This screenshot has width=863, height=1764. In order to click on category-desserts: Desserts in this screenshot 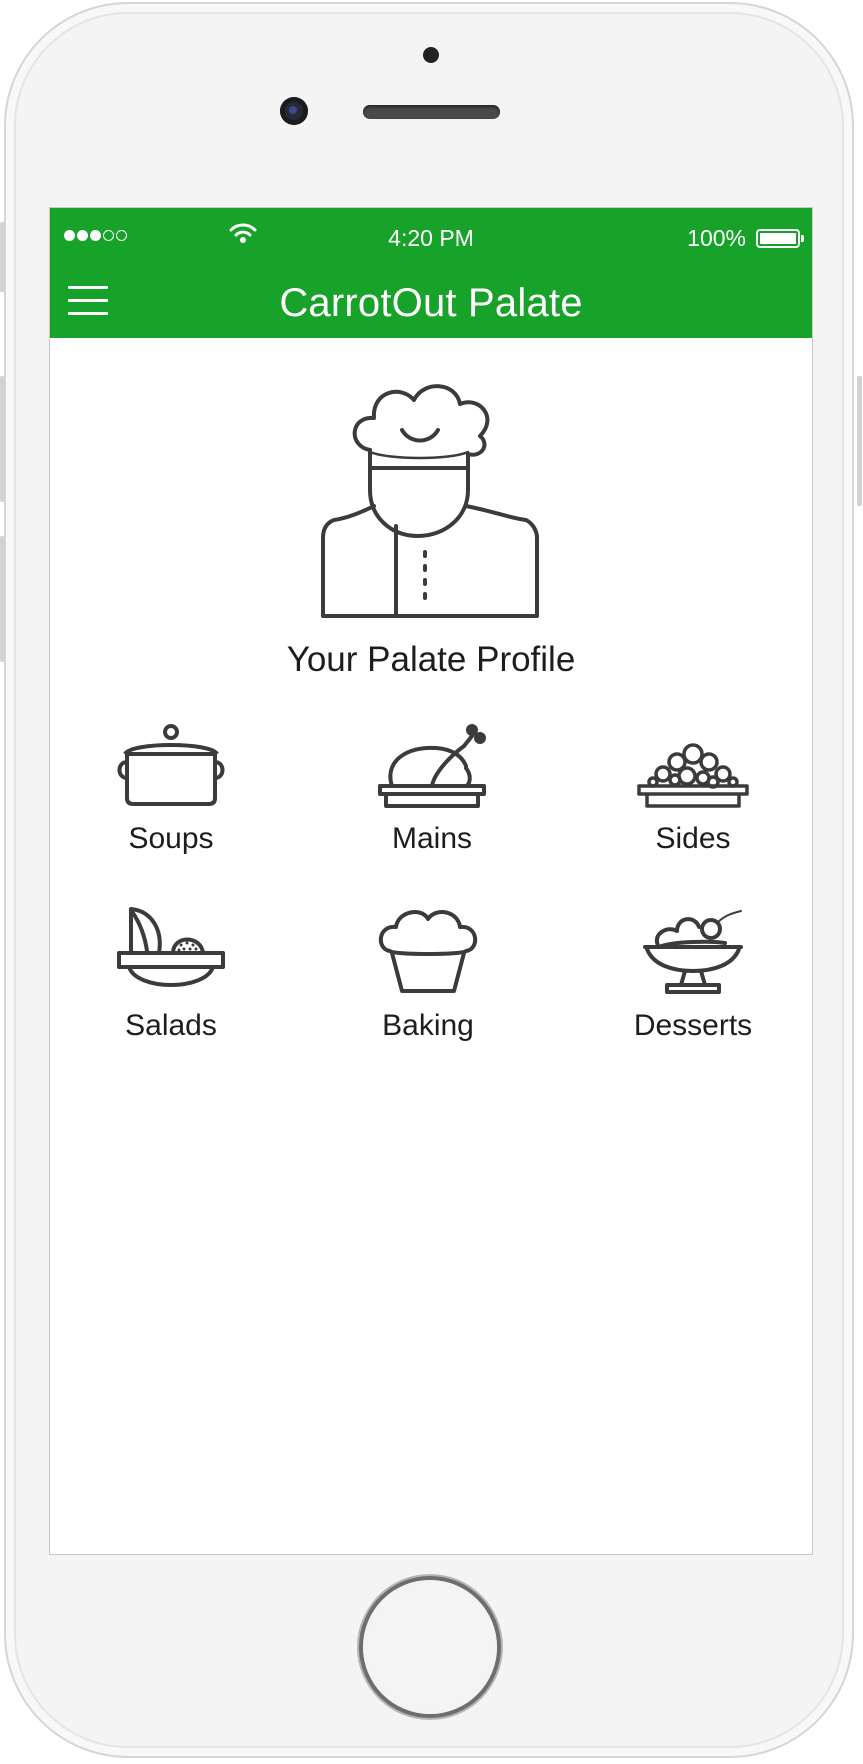, I will do `click(693, 985)`.